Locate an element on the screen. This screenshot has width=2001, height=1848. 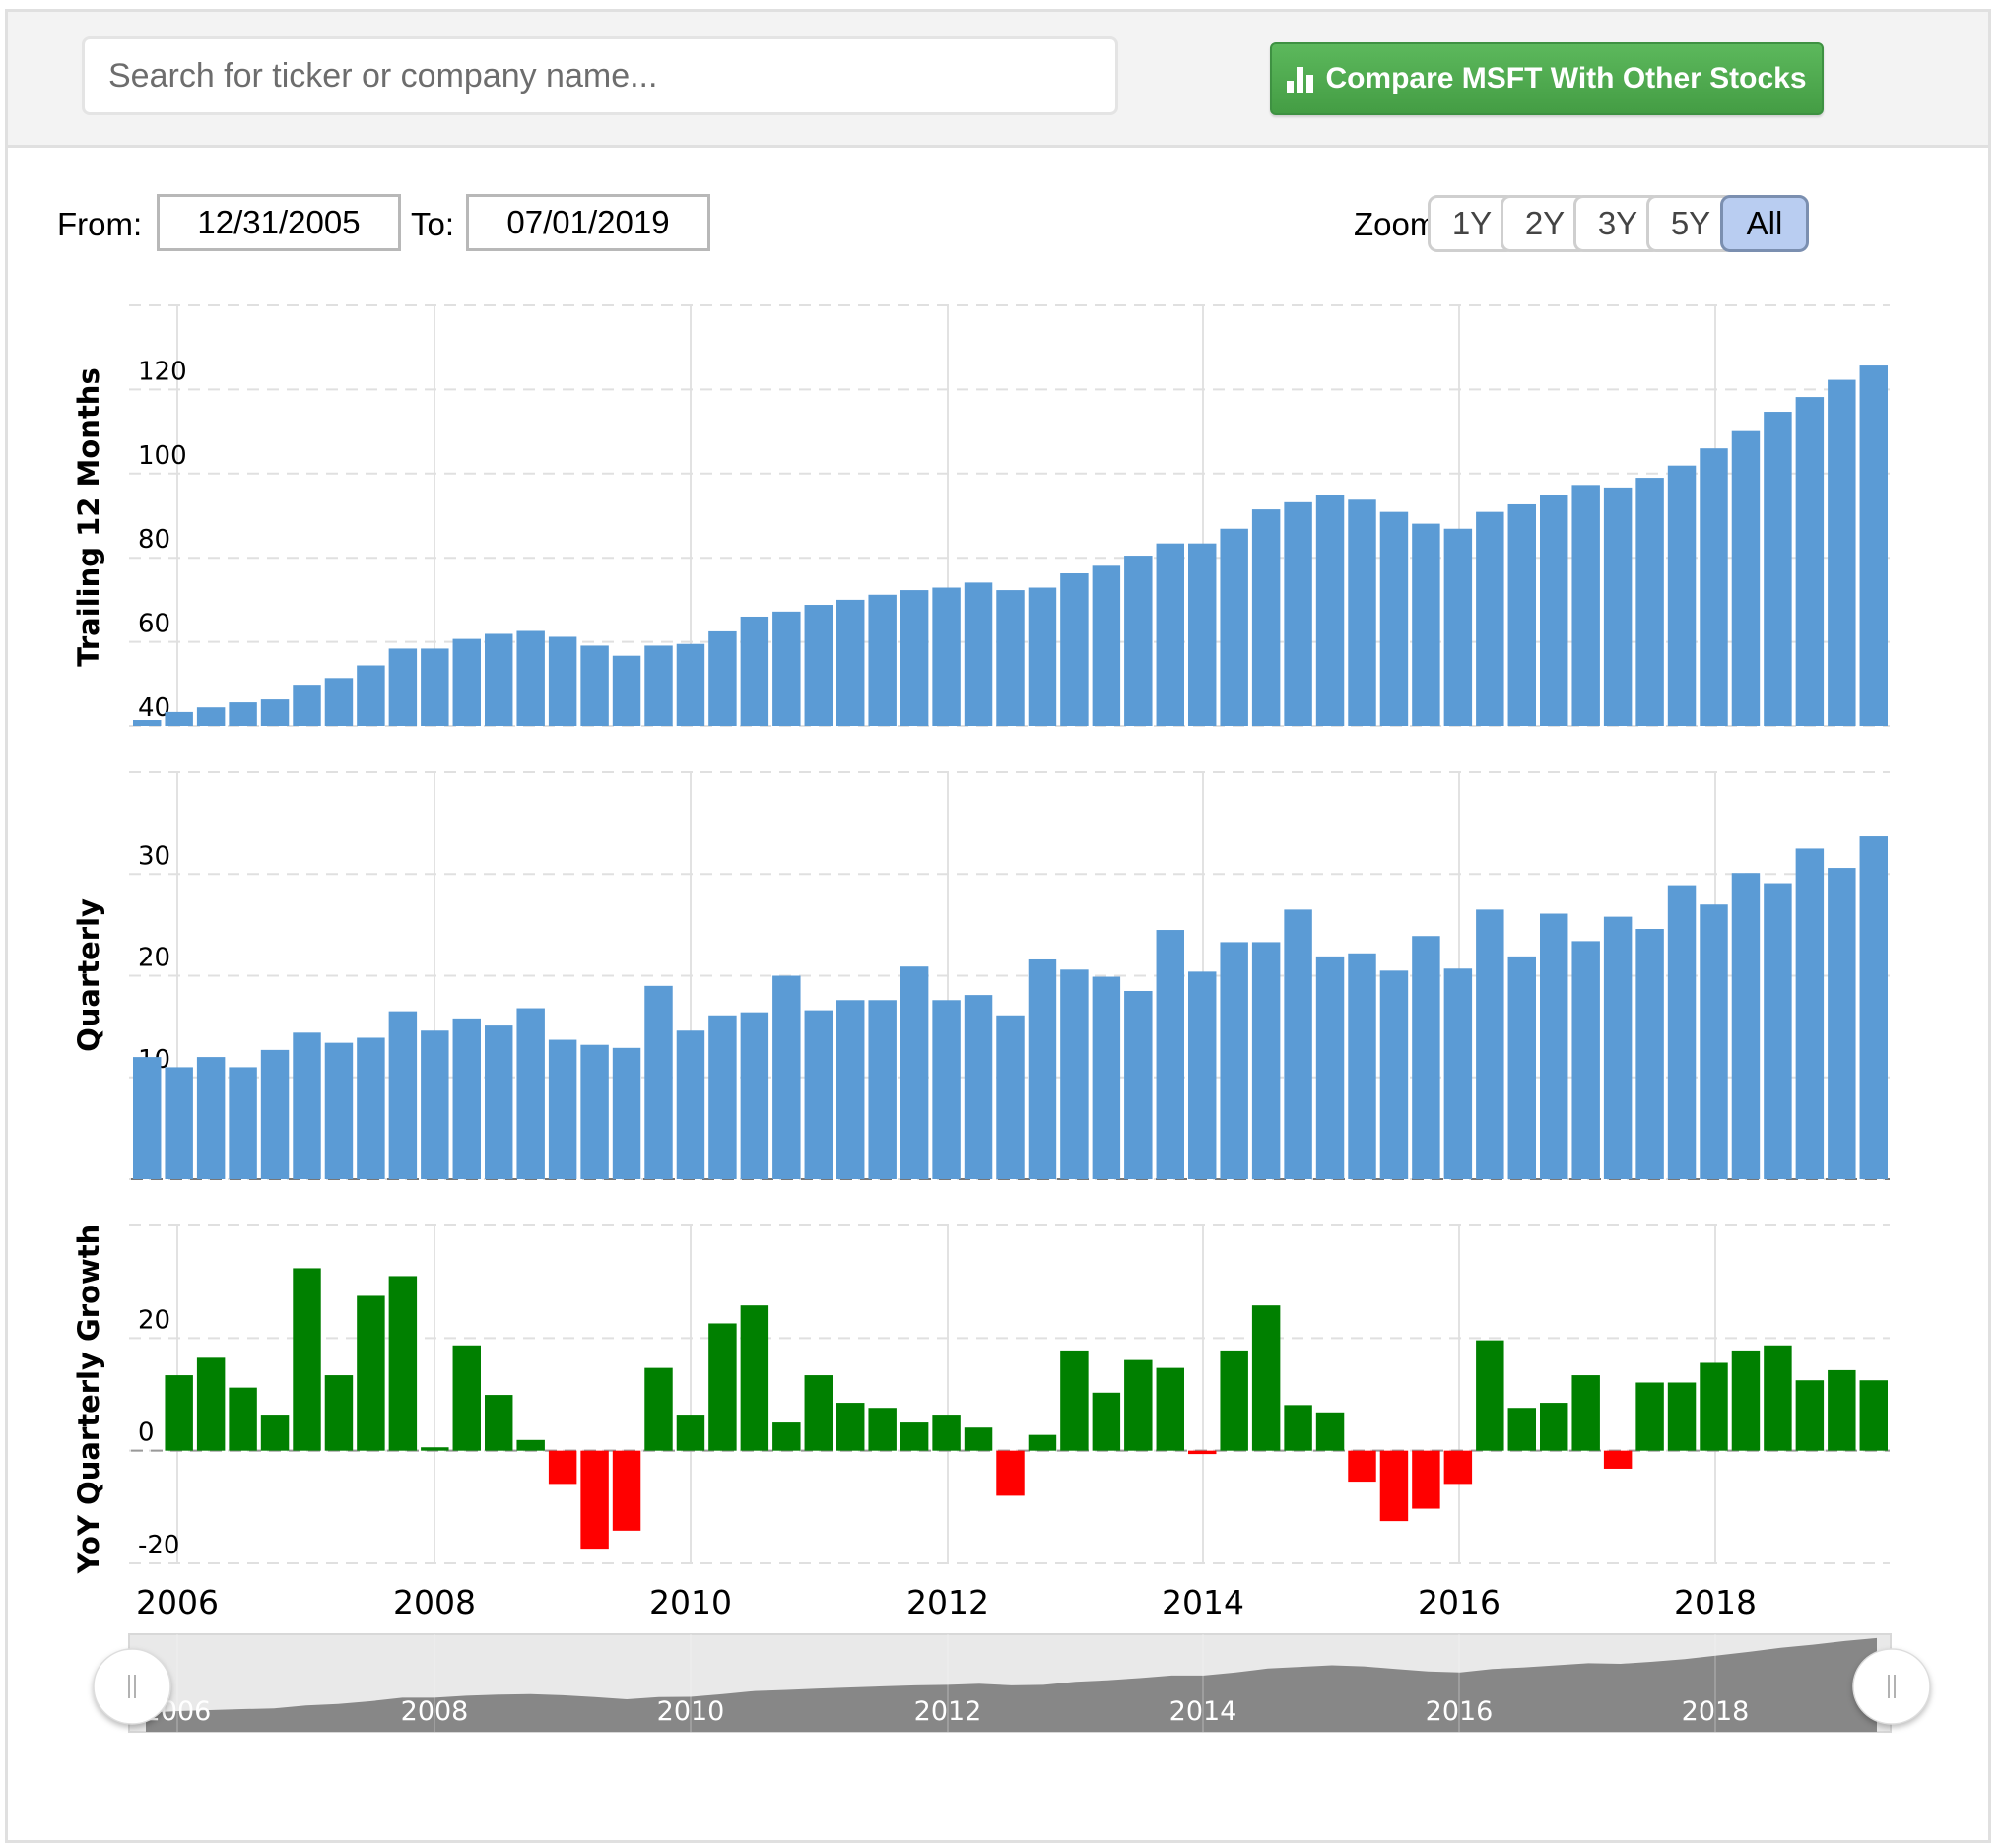
navigator: 2006 2008 2010 2012 2014 2016 2018 is located at coordinates (1012, 1683).